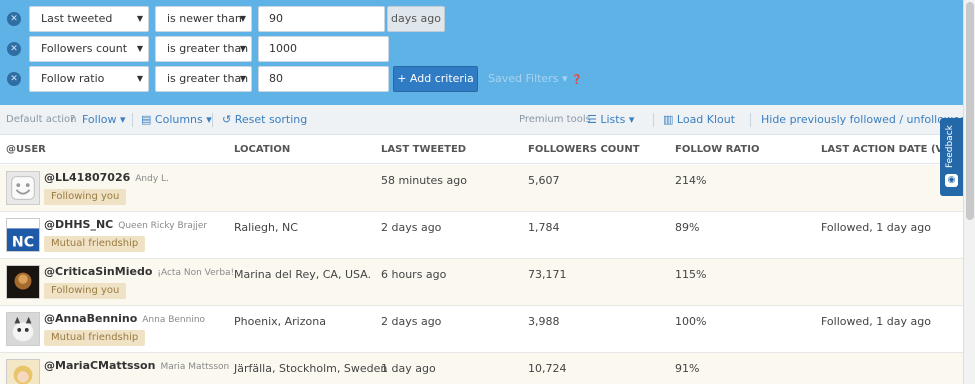 The width and height of the screenshot is (975, 384). What do you see at coordinates (26, 150) in the screenshot?
I see `column-header-user: @USER` at bounding box center [26, 150].